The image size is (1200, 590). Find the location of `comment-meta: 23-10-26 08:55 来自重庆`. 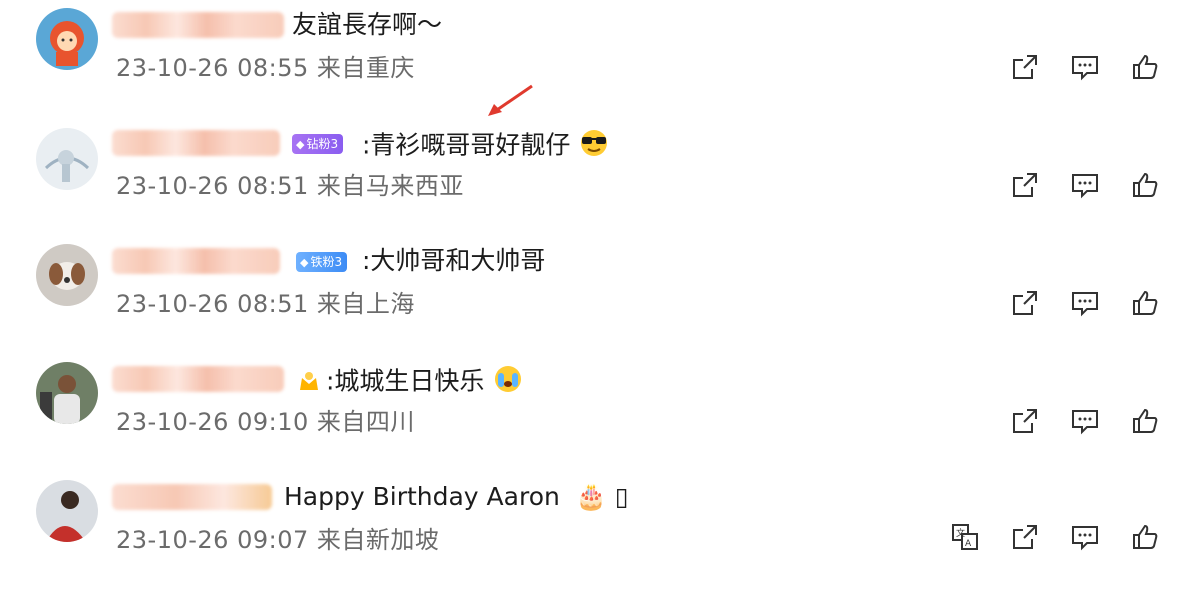

comment-meta: 23-10-26 08:55 来自重庆 is located at coordinates (265, 68).